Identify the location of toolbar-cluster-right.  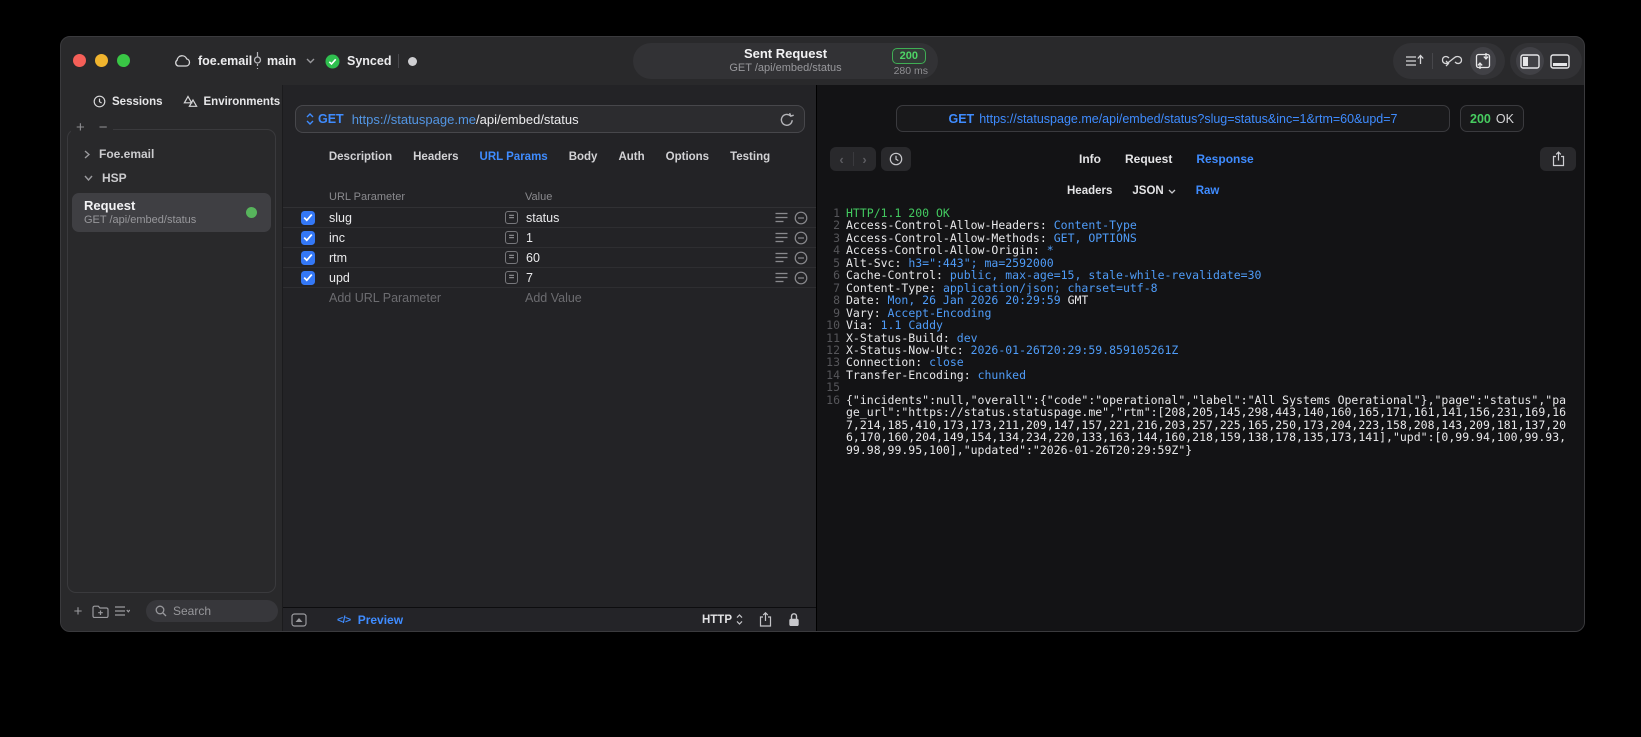
(1546, 61).